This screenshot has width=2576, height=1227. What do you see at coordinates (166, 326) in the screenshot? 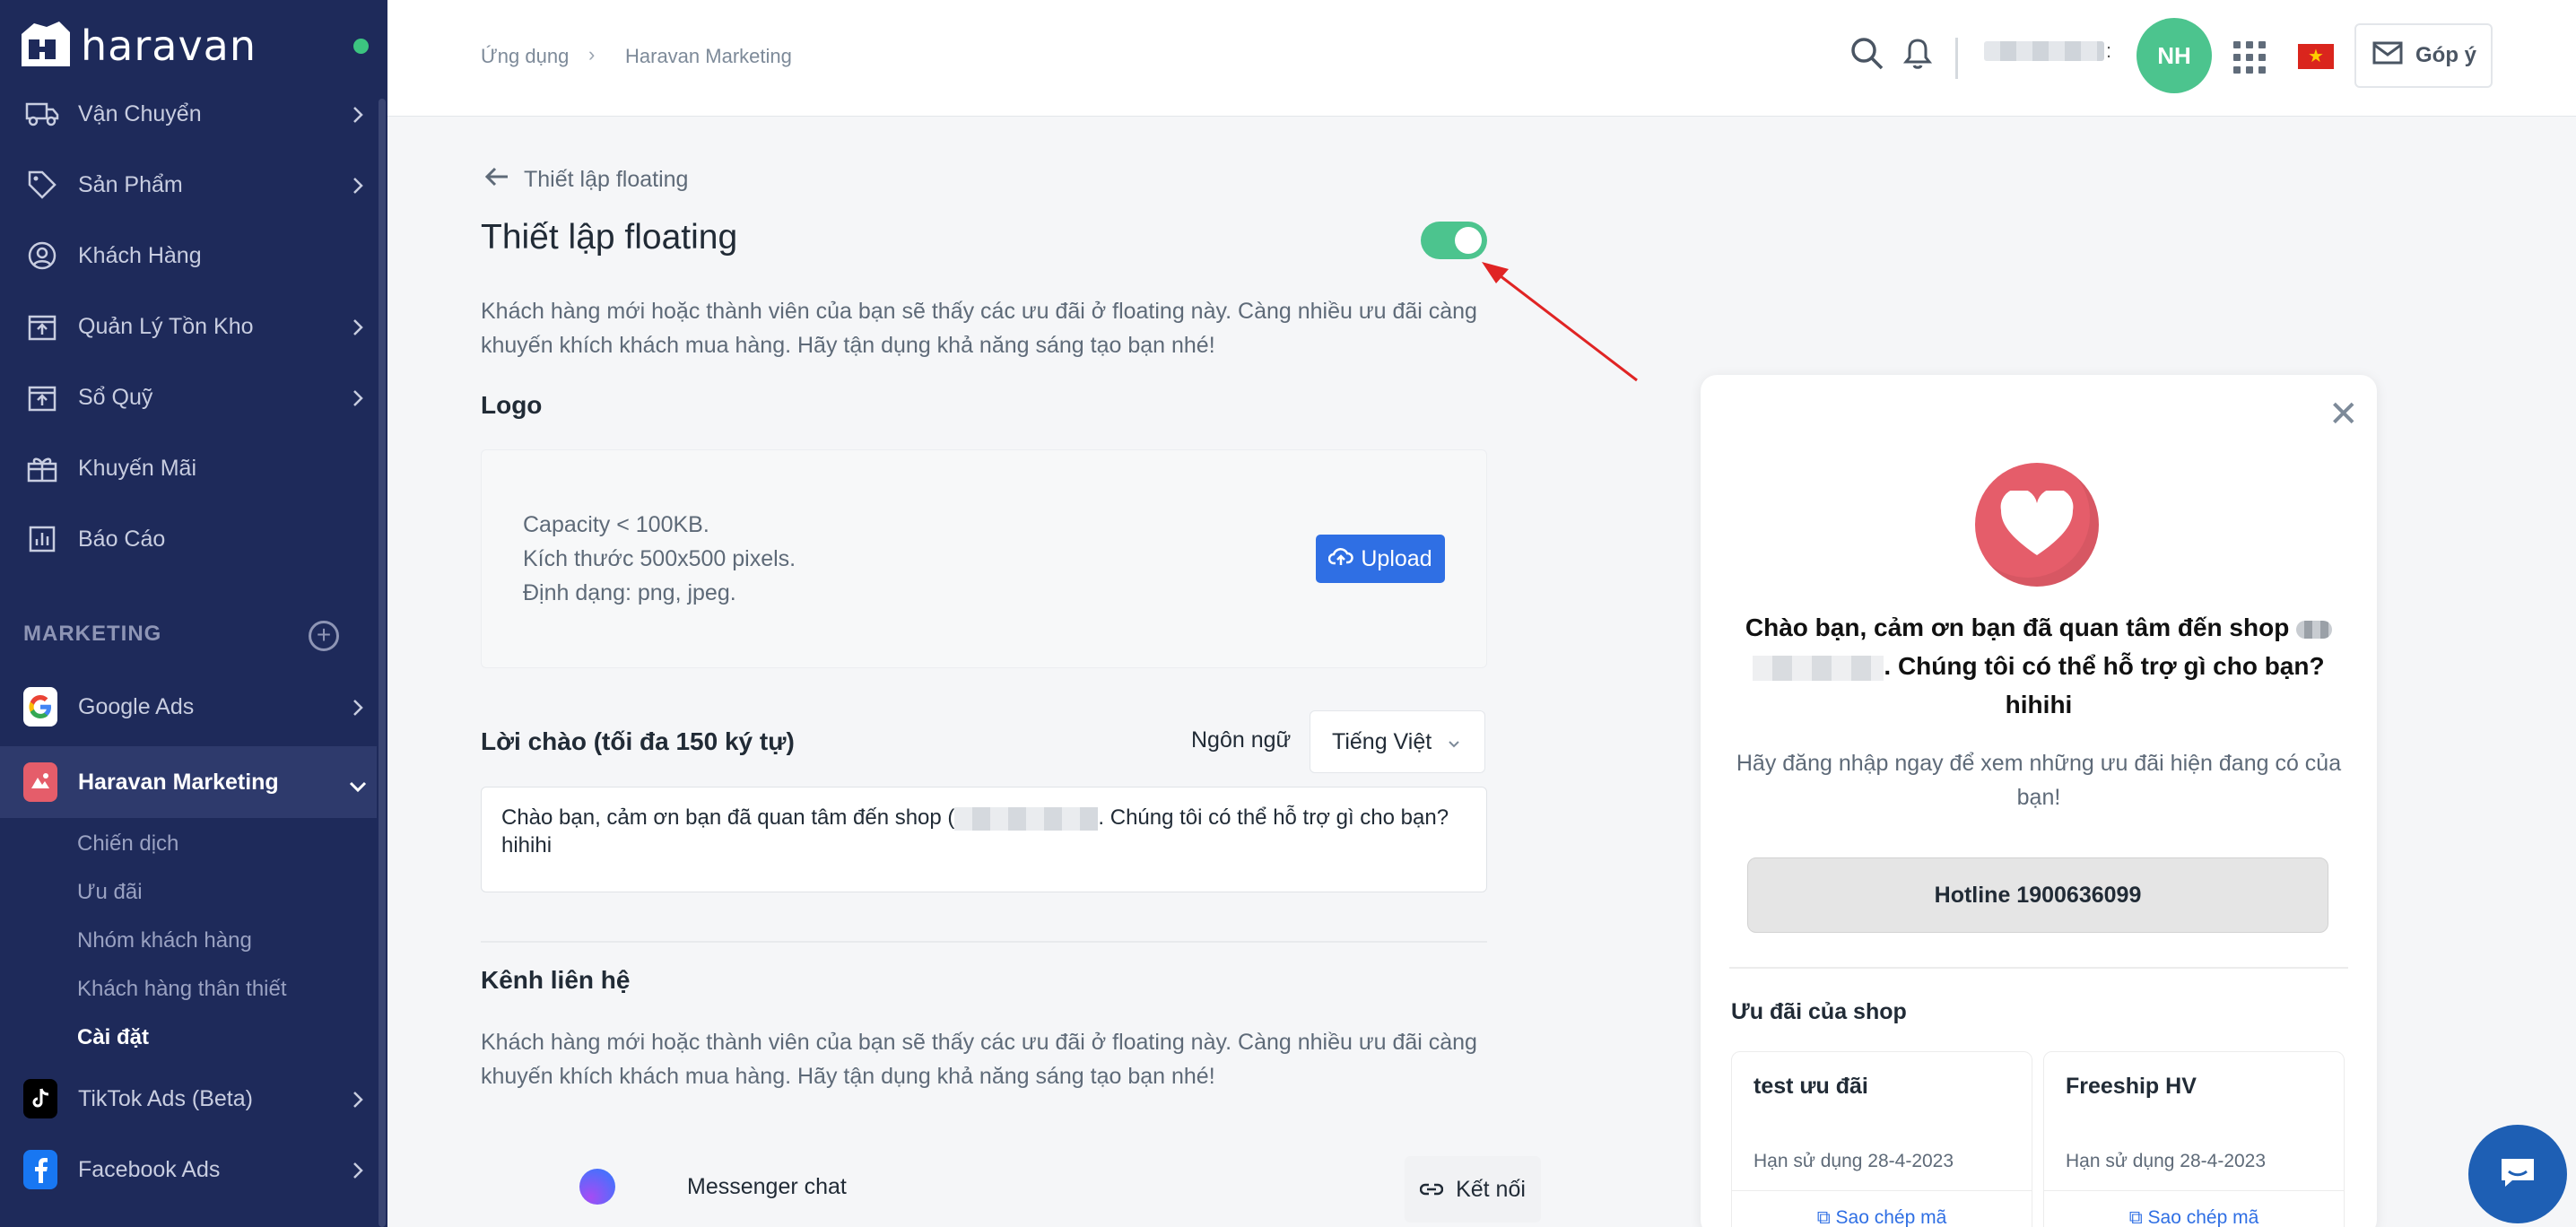
I see `sidebar-item-label: Quản Lý Tồn Kho` at bounding box center [166, 326].